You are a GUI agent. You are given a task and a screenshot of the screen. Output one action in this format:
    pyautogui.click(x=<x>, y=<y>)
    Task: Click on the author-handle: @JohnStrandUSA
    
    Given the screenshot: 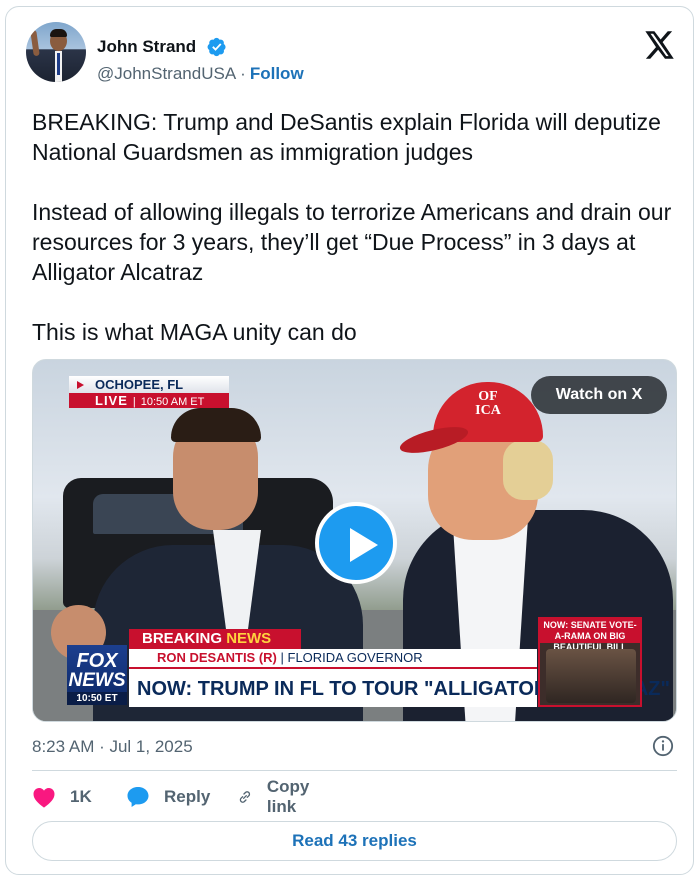 What is the action you would take?
    pyautogui.click(x=166, y=73)
    